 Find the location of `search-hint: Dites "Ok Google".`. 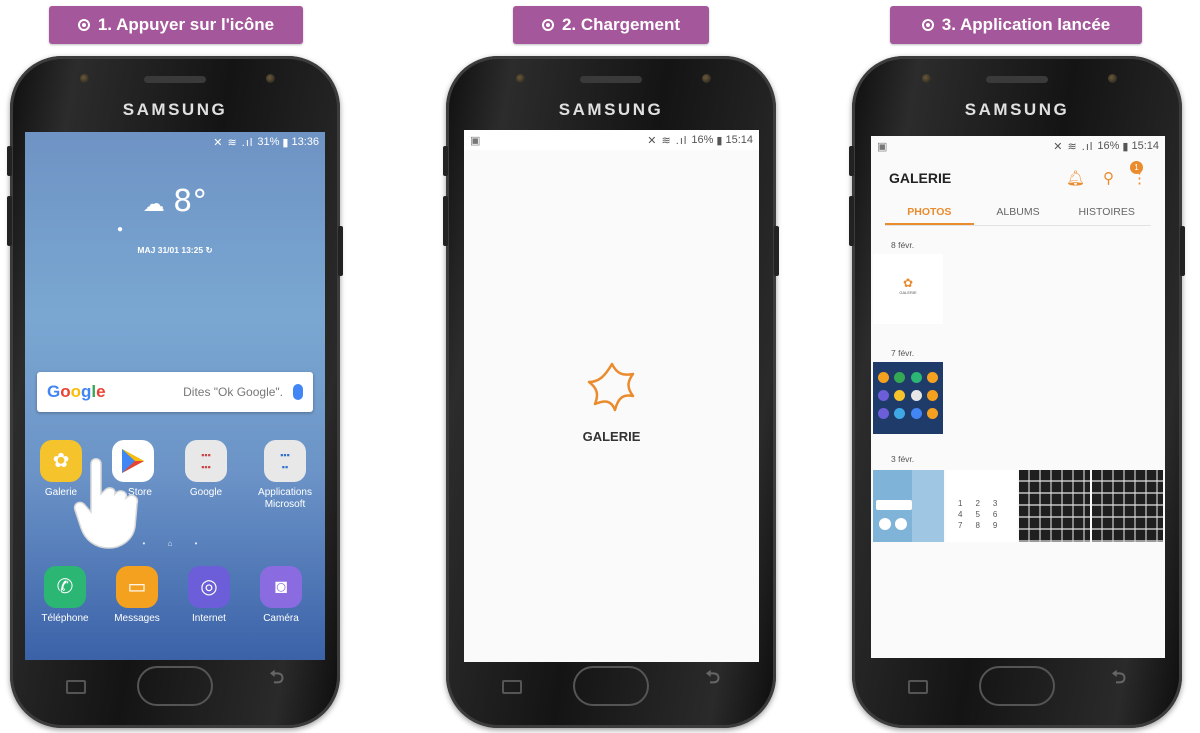

search-hint: Dites "Ok Google". is located at coordinates (233, 392).